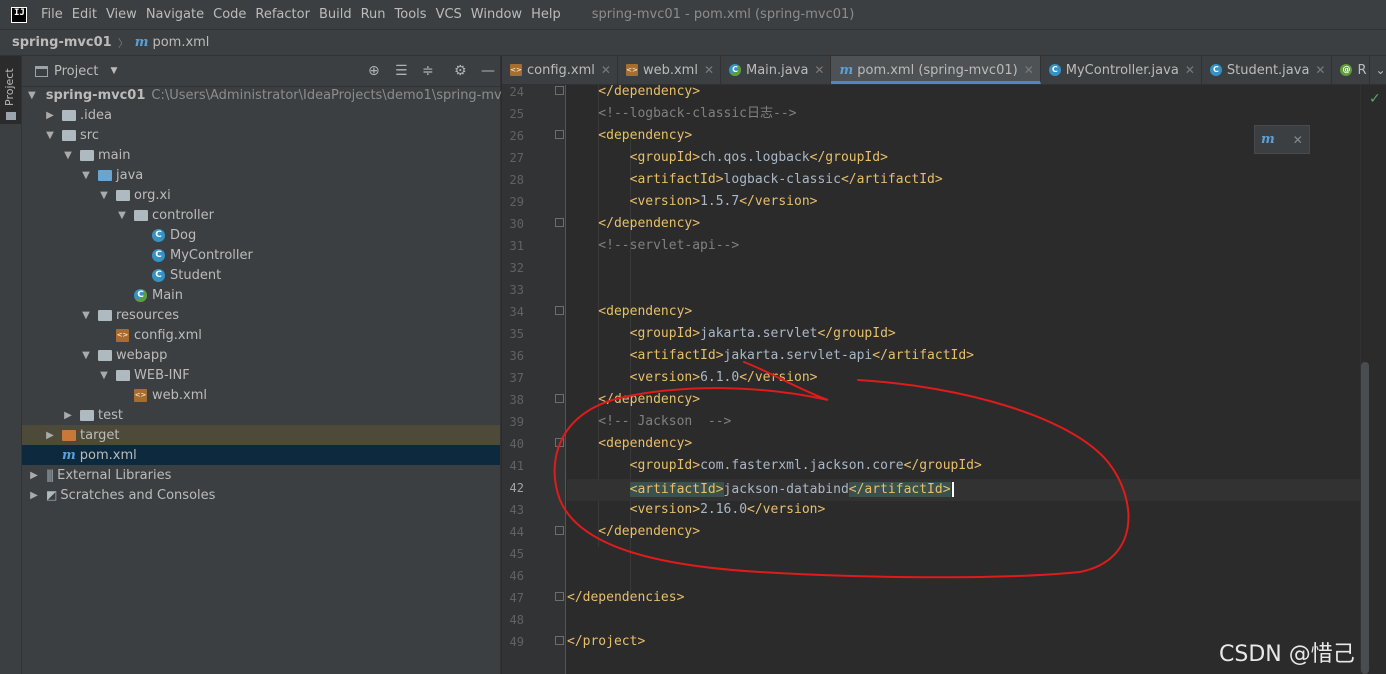 Image resolution: width=1386 pixels, height=674 pixels. I want to click on tree-item-controller: ▼ controller, so click(261, 215).